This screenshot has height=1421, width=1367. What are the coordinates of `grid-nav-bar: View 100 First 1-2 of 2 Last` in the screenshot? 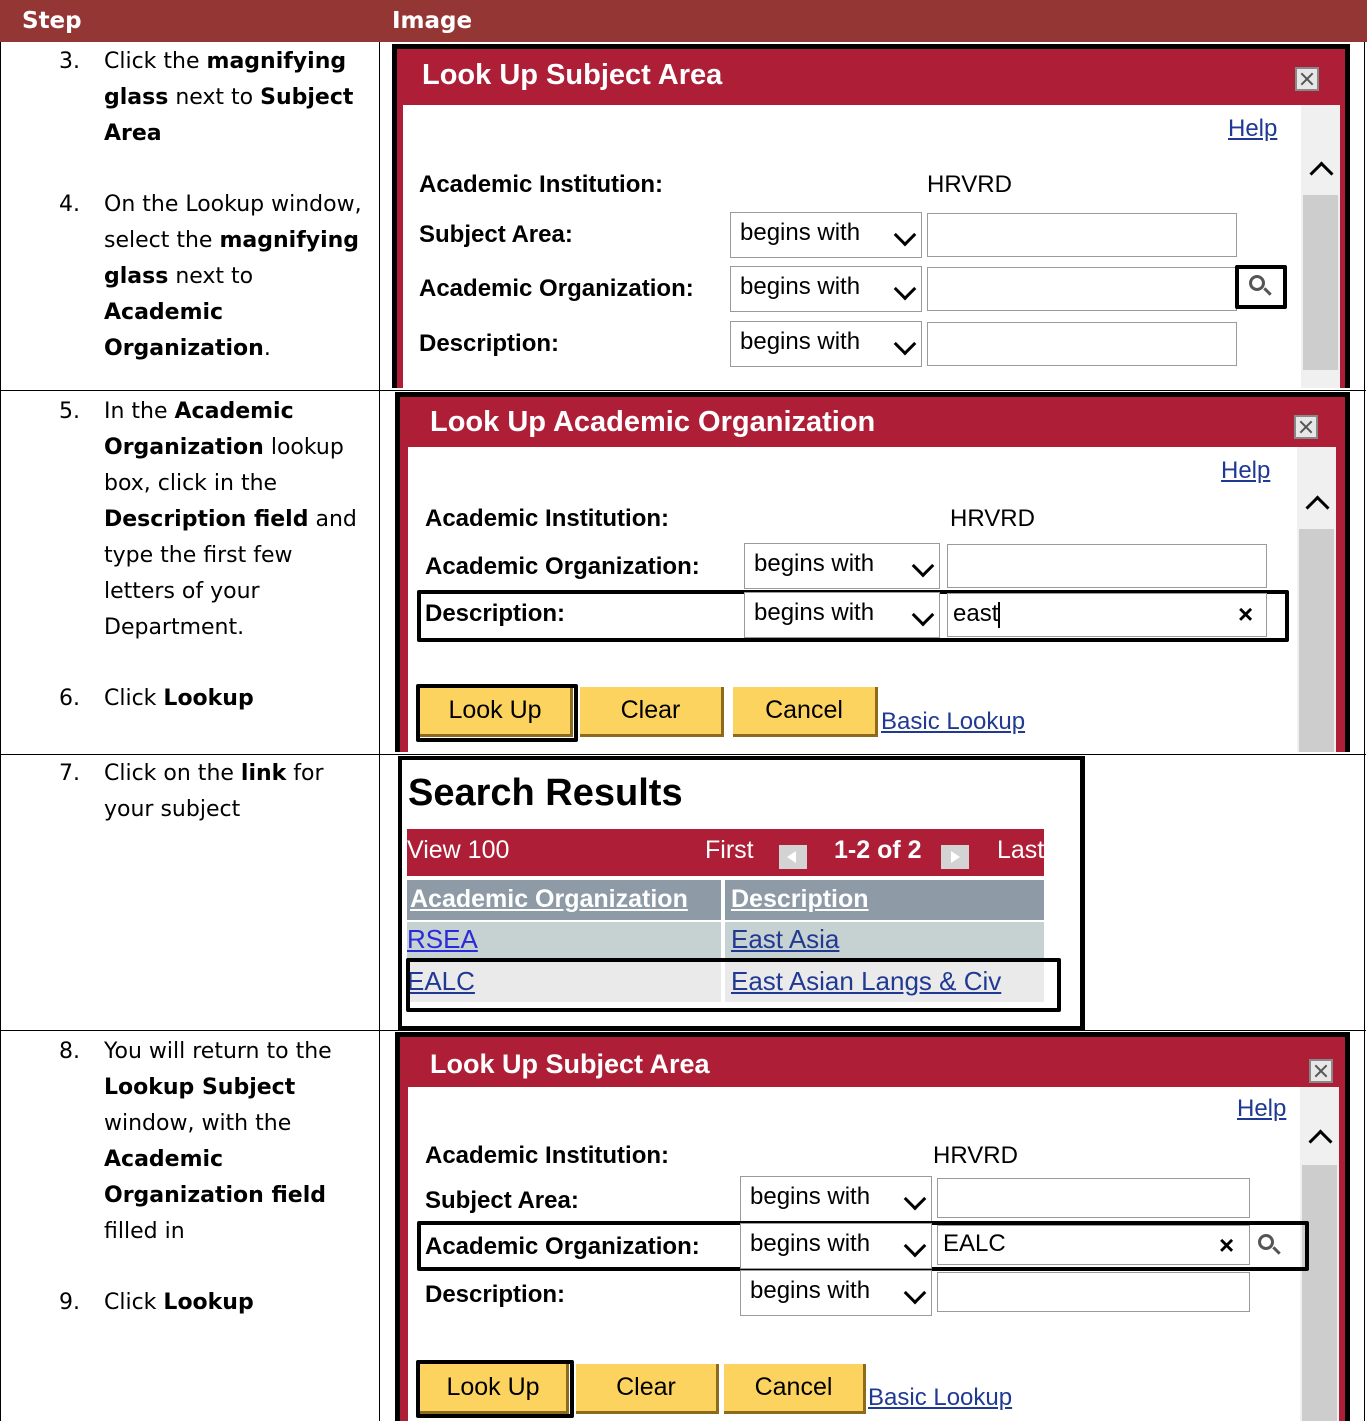 It's located at (725, 852).